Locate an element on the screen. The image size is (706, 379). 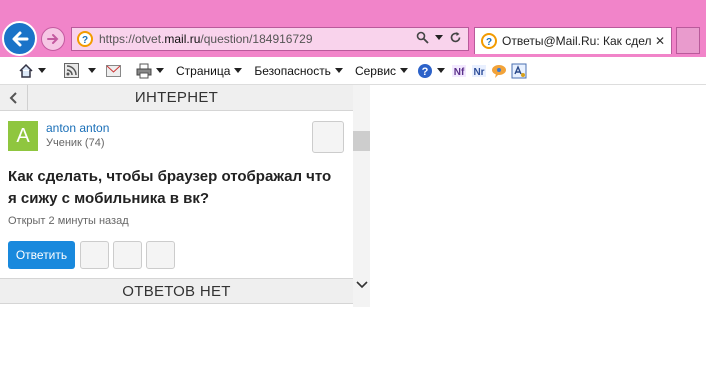
category-header: ИНТЕРНЕТ is located at coordinates (176, 98).